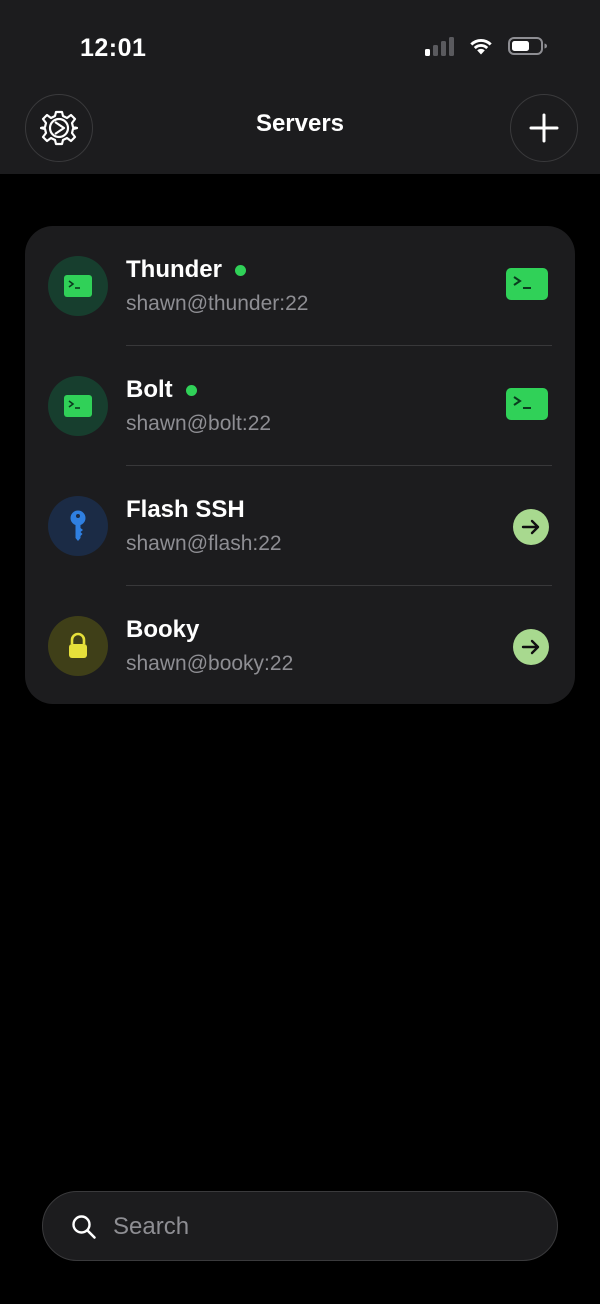 The height and width of the screenshot is (1304, 600). I want to click on server-address: shawn@thunder:22, so click(217, 303).